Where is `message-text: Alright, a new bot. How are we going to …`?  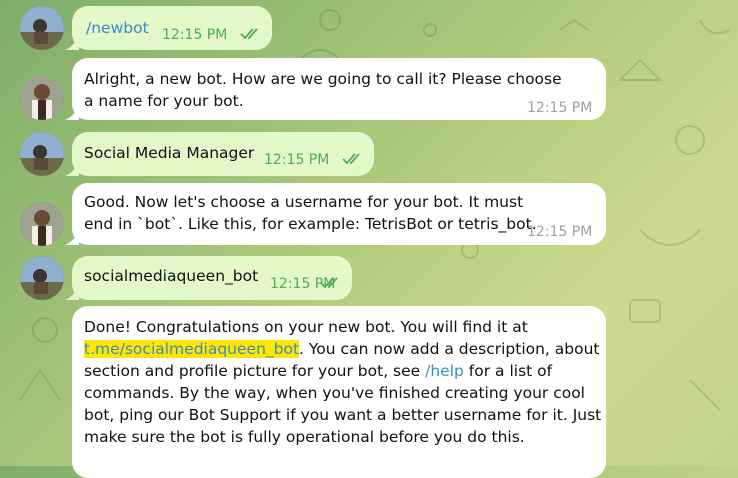 message-text: Alright, a new bot. How are we going to … is located at coordinates (323, 90).